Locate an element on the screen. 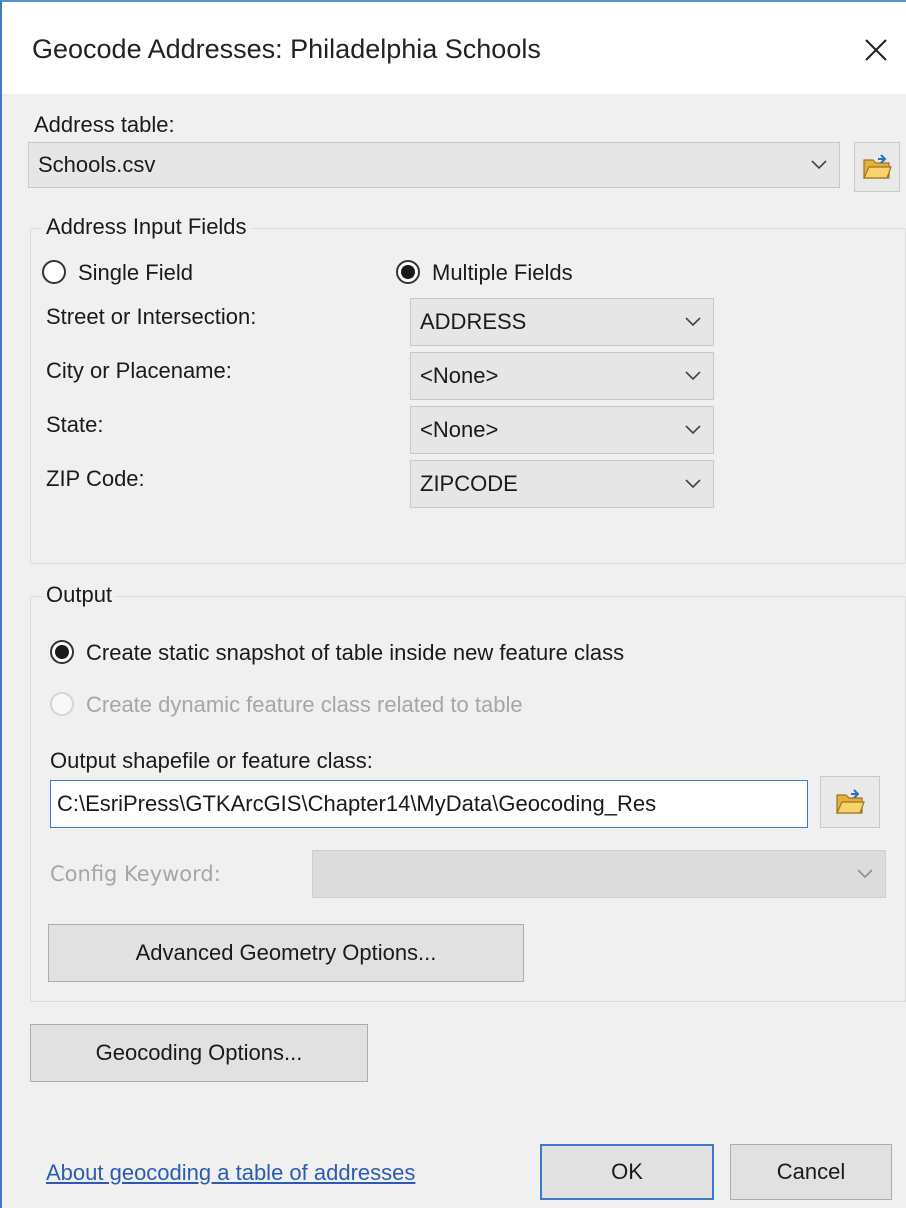 The width and height of the screenshot is (906, 1208). address-table-select: Schools.csv is located at coordinates (434, 165).